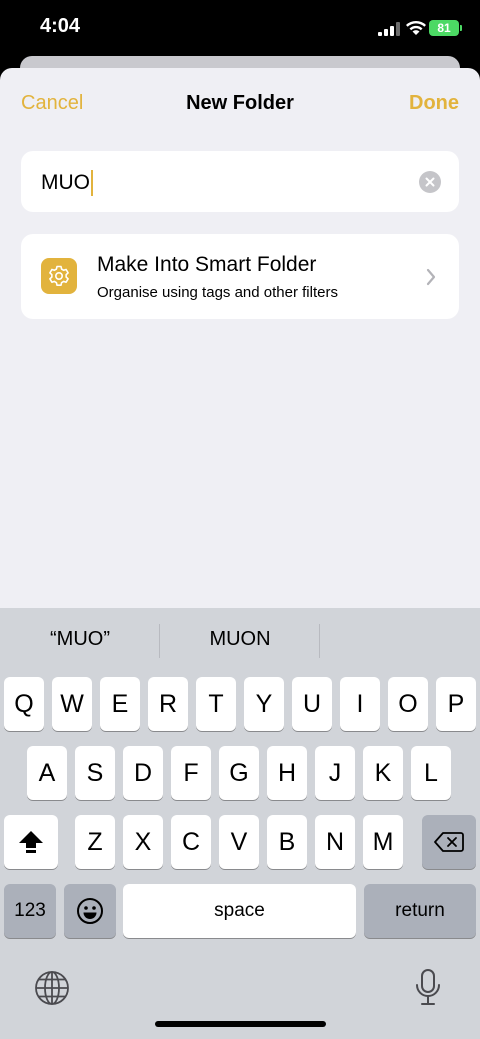  I want to click on key-p: P, so click(456, 704).